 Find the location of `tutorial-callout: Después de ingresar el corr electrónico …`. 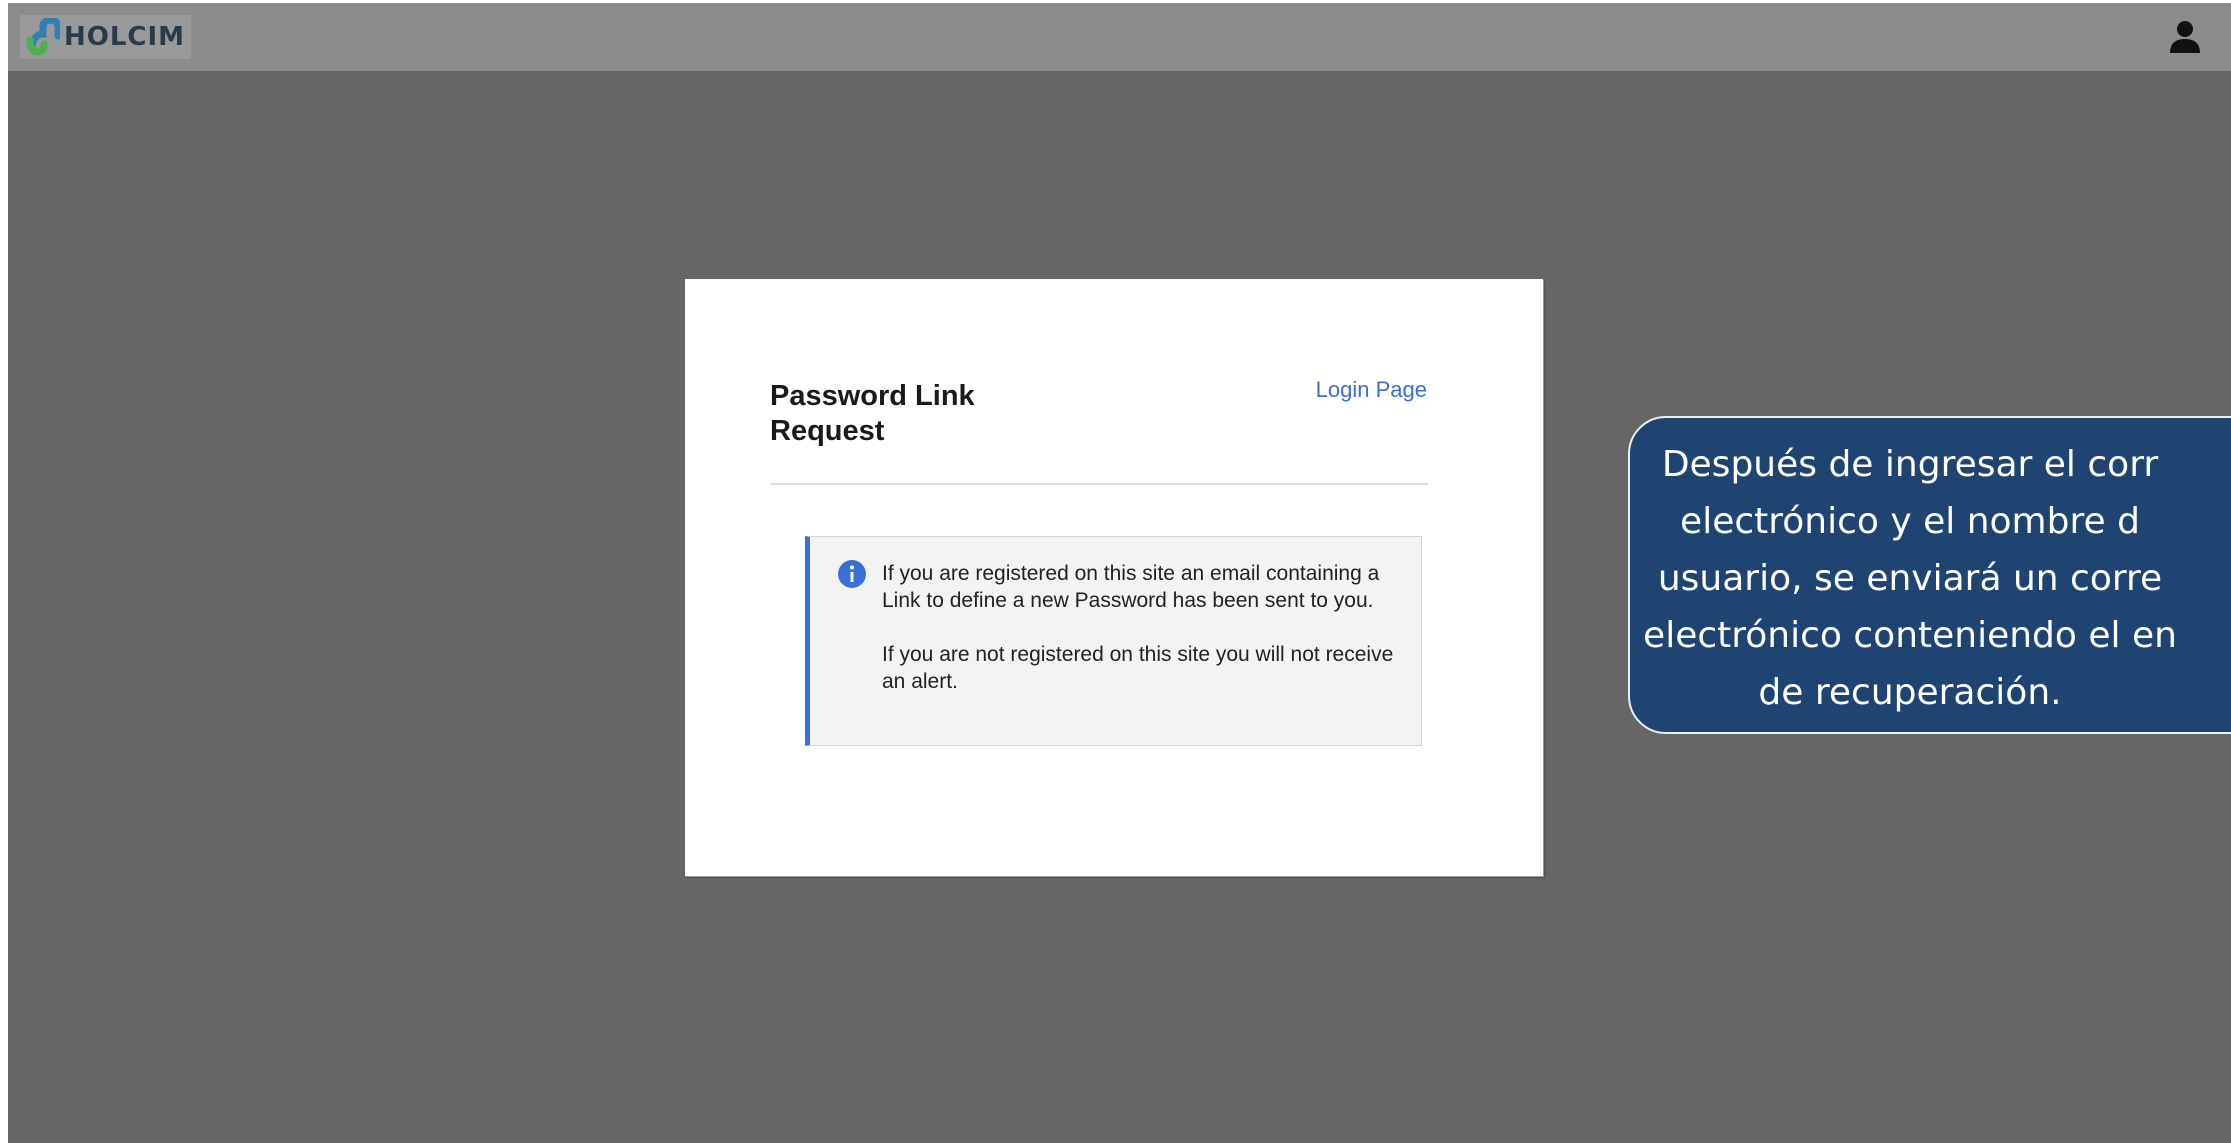

tutorial-callout: Después de ingresar el corr electrónico … is located at coordinates (1929, 575).